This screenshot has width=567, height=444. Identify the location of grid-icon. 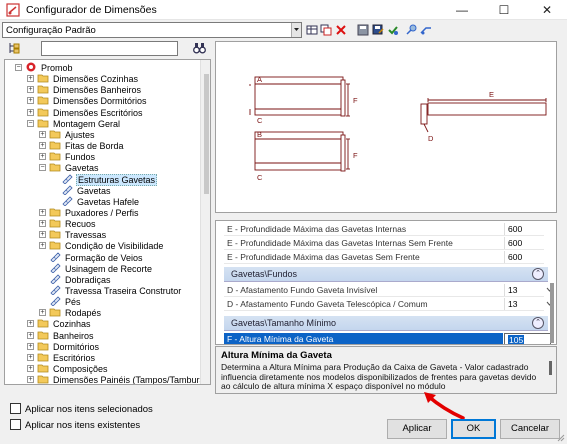
(312, 30).